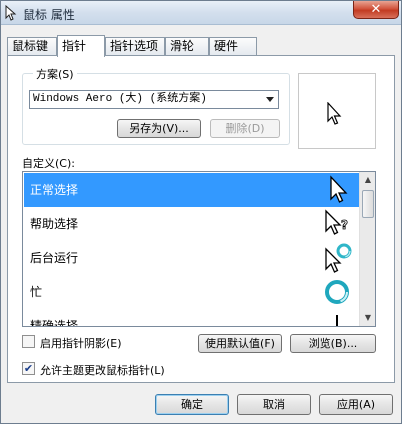 The height and width of the screenshot is (424, 402). What do you see at coordinates (337, 320) in the screenshot?
I see `precision-cursor-icon` at bounding box center [337, 320].